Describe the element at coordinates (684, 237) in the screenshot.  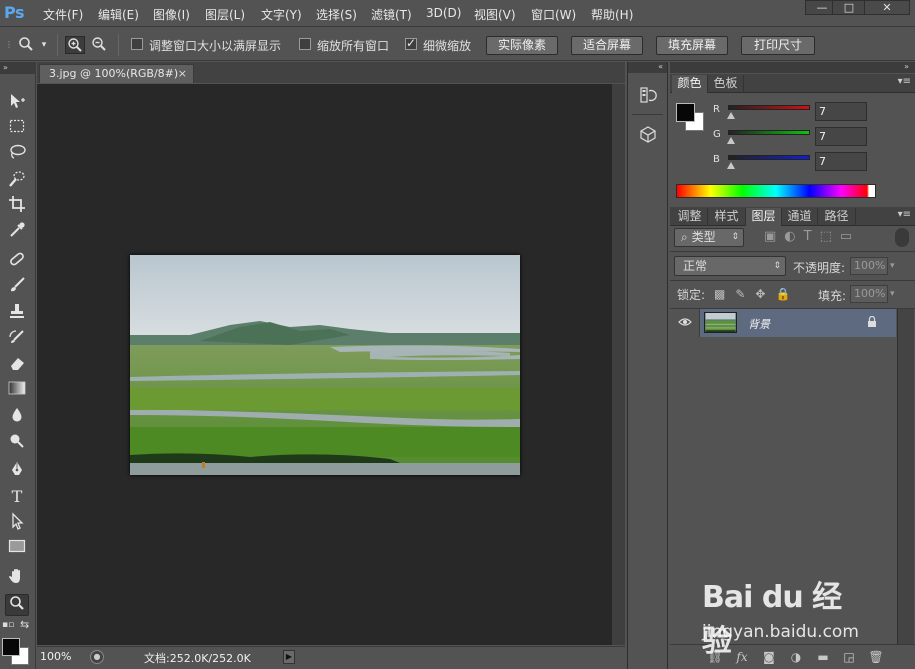
I see `search-icon: ⌕` at that location.